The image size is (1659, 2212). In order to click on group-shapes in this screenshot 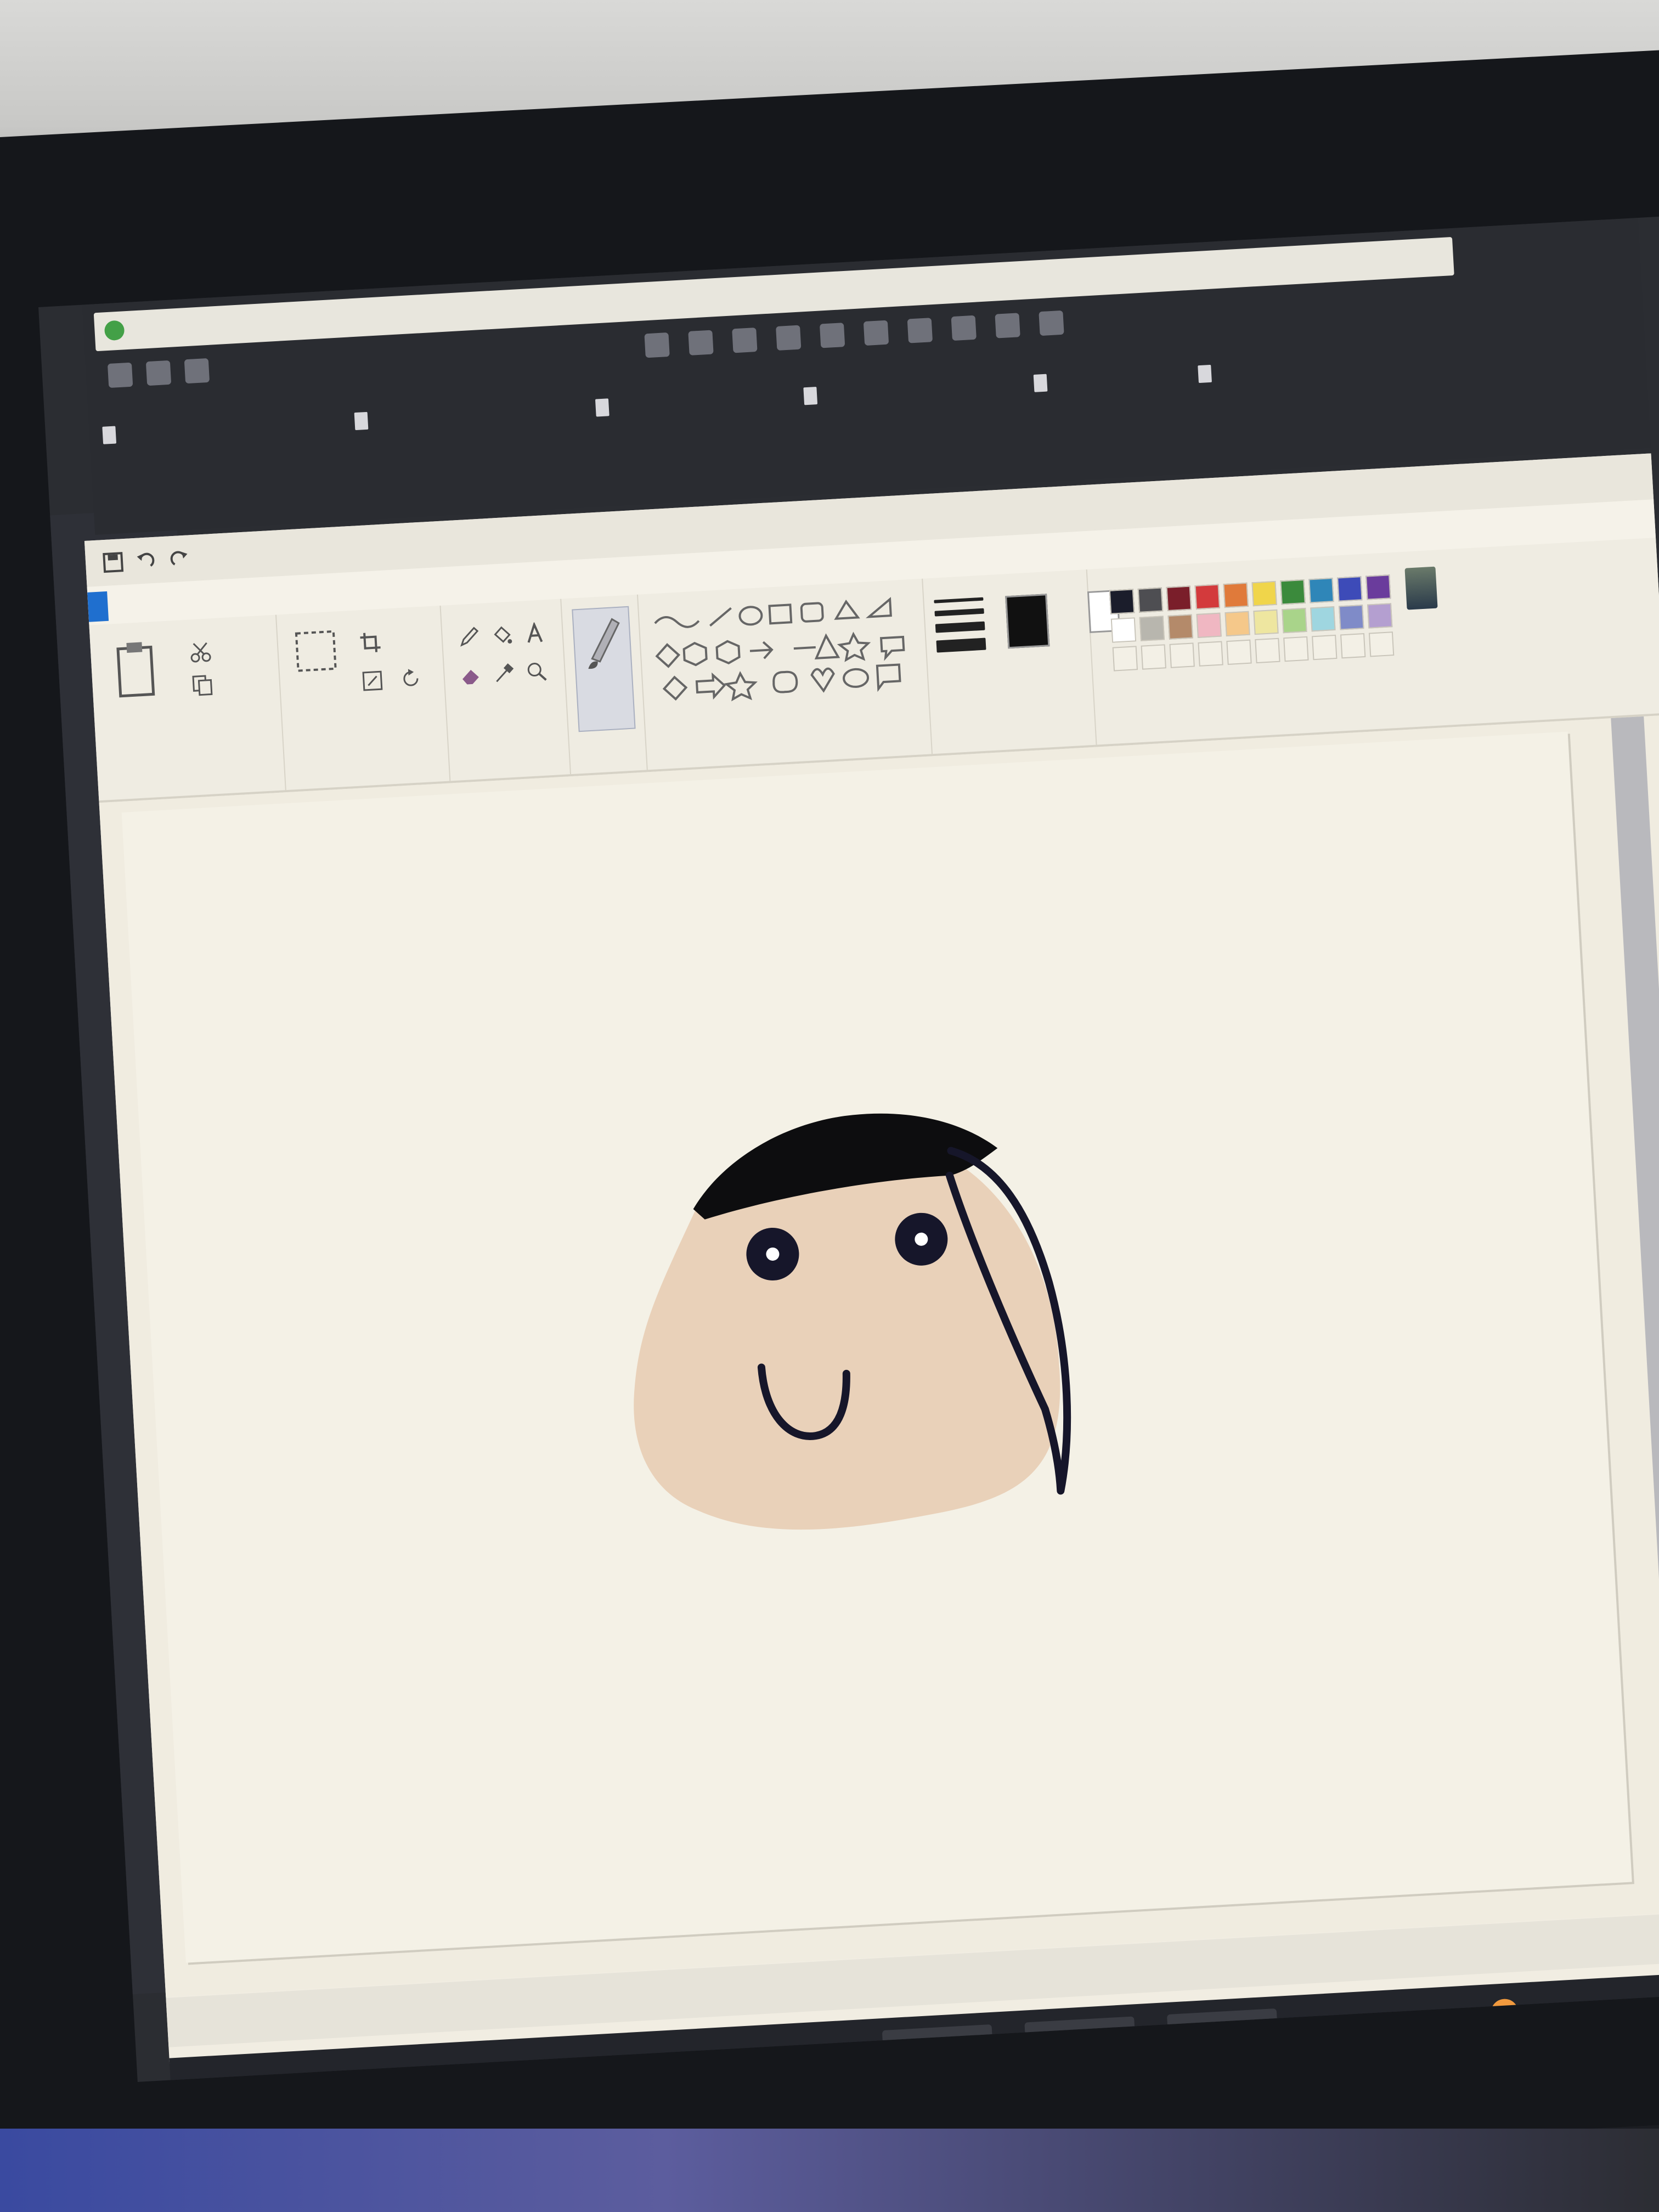, I will do `click(785, 674)`.